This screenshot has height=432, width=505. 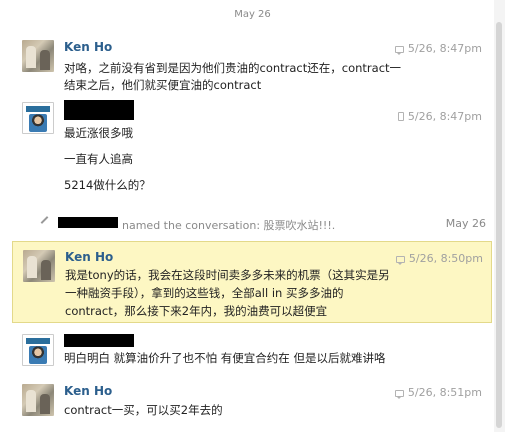 What do you see at coordinates (438, 392) in the screenshot?
I see `message-timestamp: 5/26, 8:51pm` at bounding box center [438, 392].